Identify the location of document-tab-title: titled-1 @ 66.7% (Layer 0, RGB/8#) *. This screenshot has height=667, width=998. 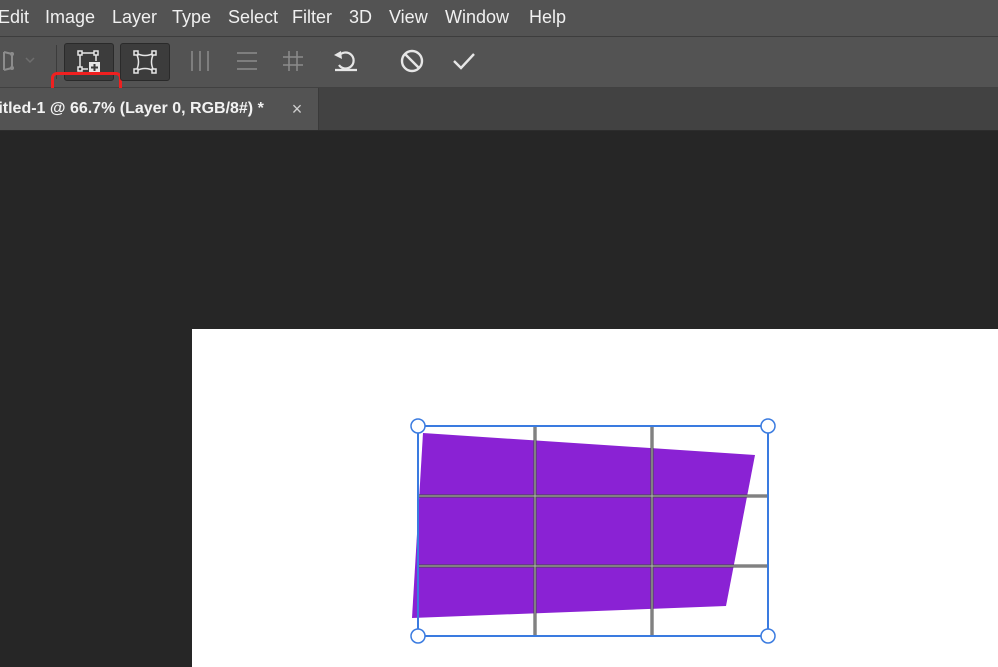
(132, 108).